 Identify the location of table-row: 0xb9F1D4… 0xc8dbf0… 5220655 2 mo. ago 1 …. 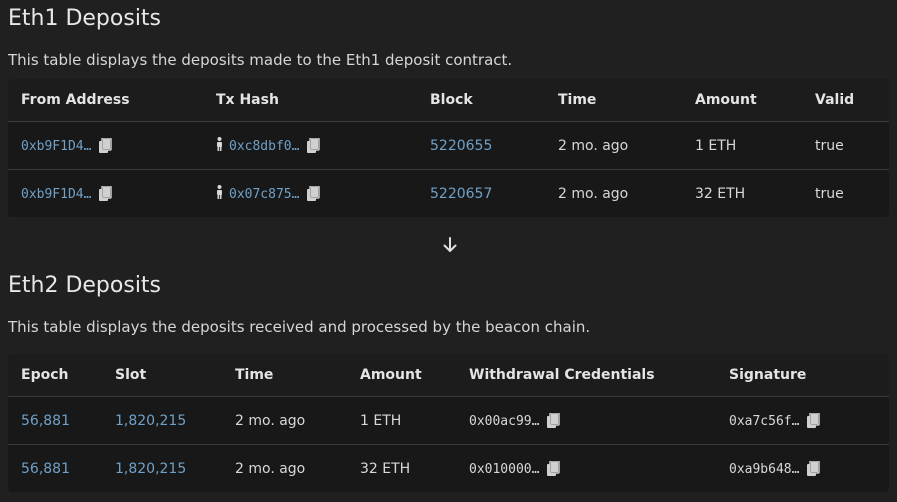
(448, 145).